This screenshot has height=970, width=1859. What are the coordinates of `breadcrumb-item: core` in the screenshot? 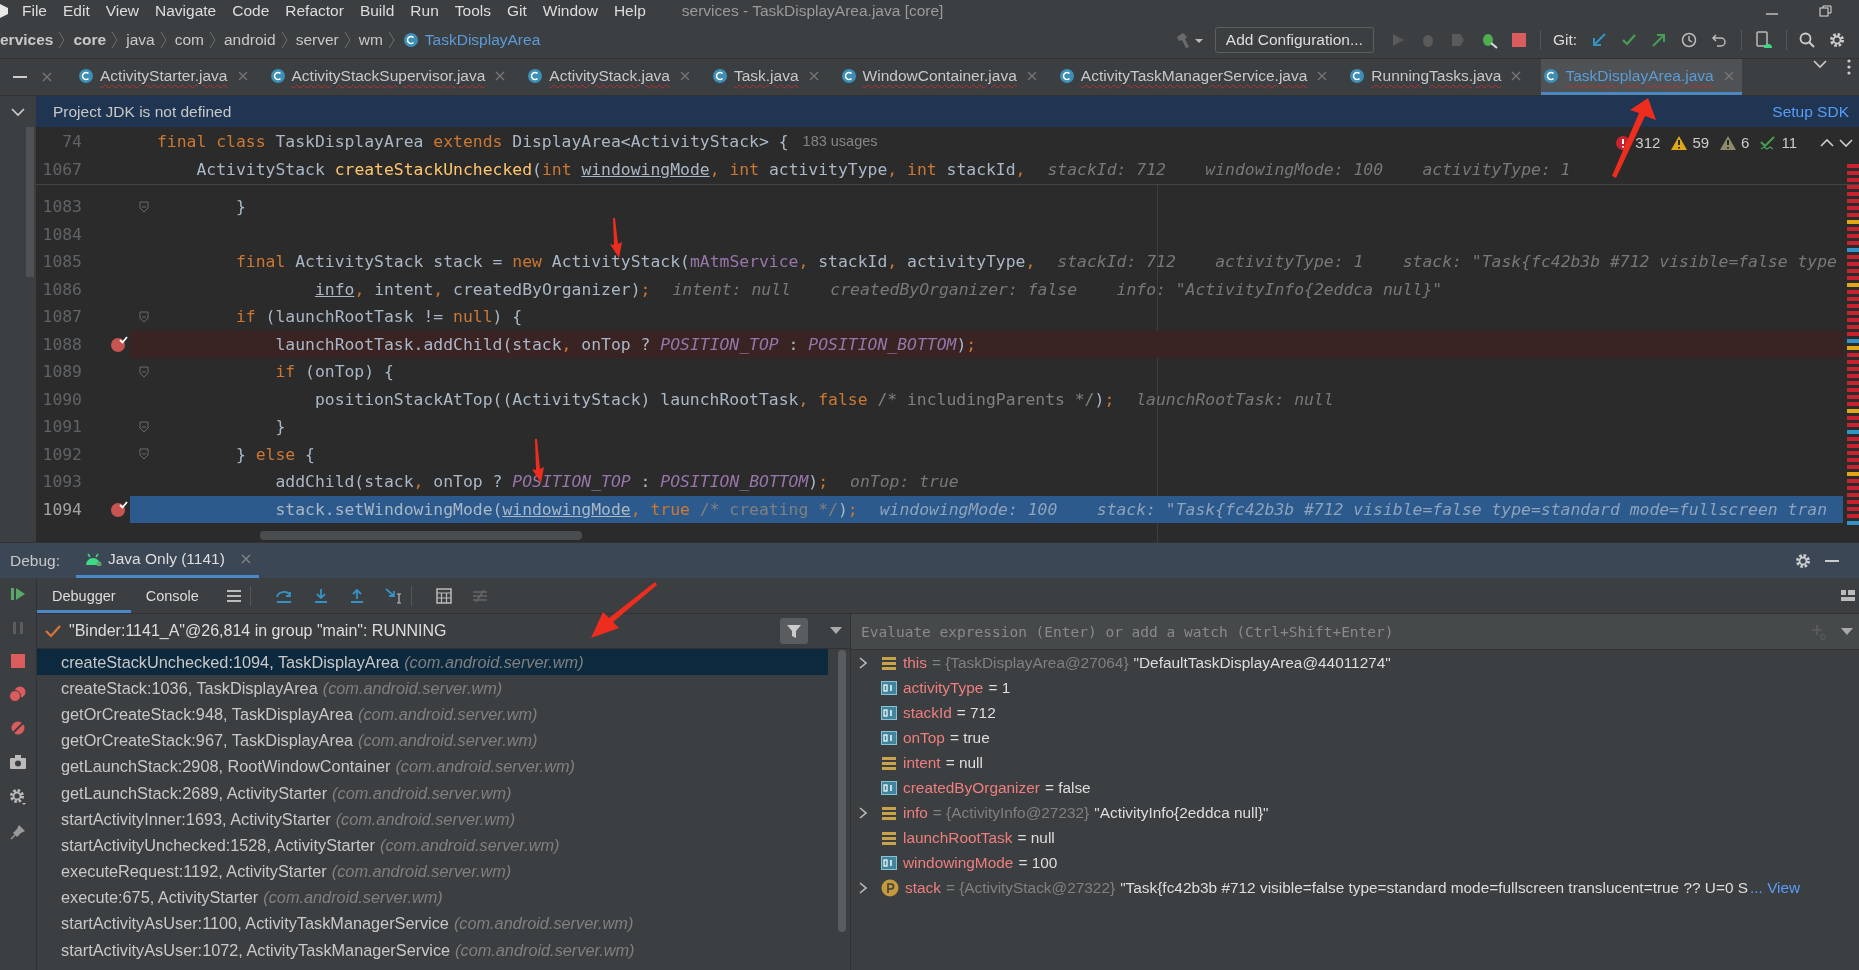 It's located at (90, 40).